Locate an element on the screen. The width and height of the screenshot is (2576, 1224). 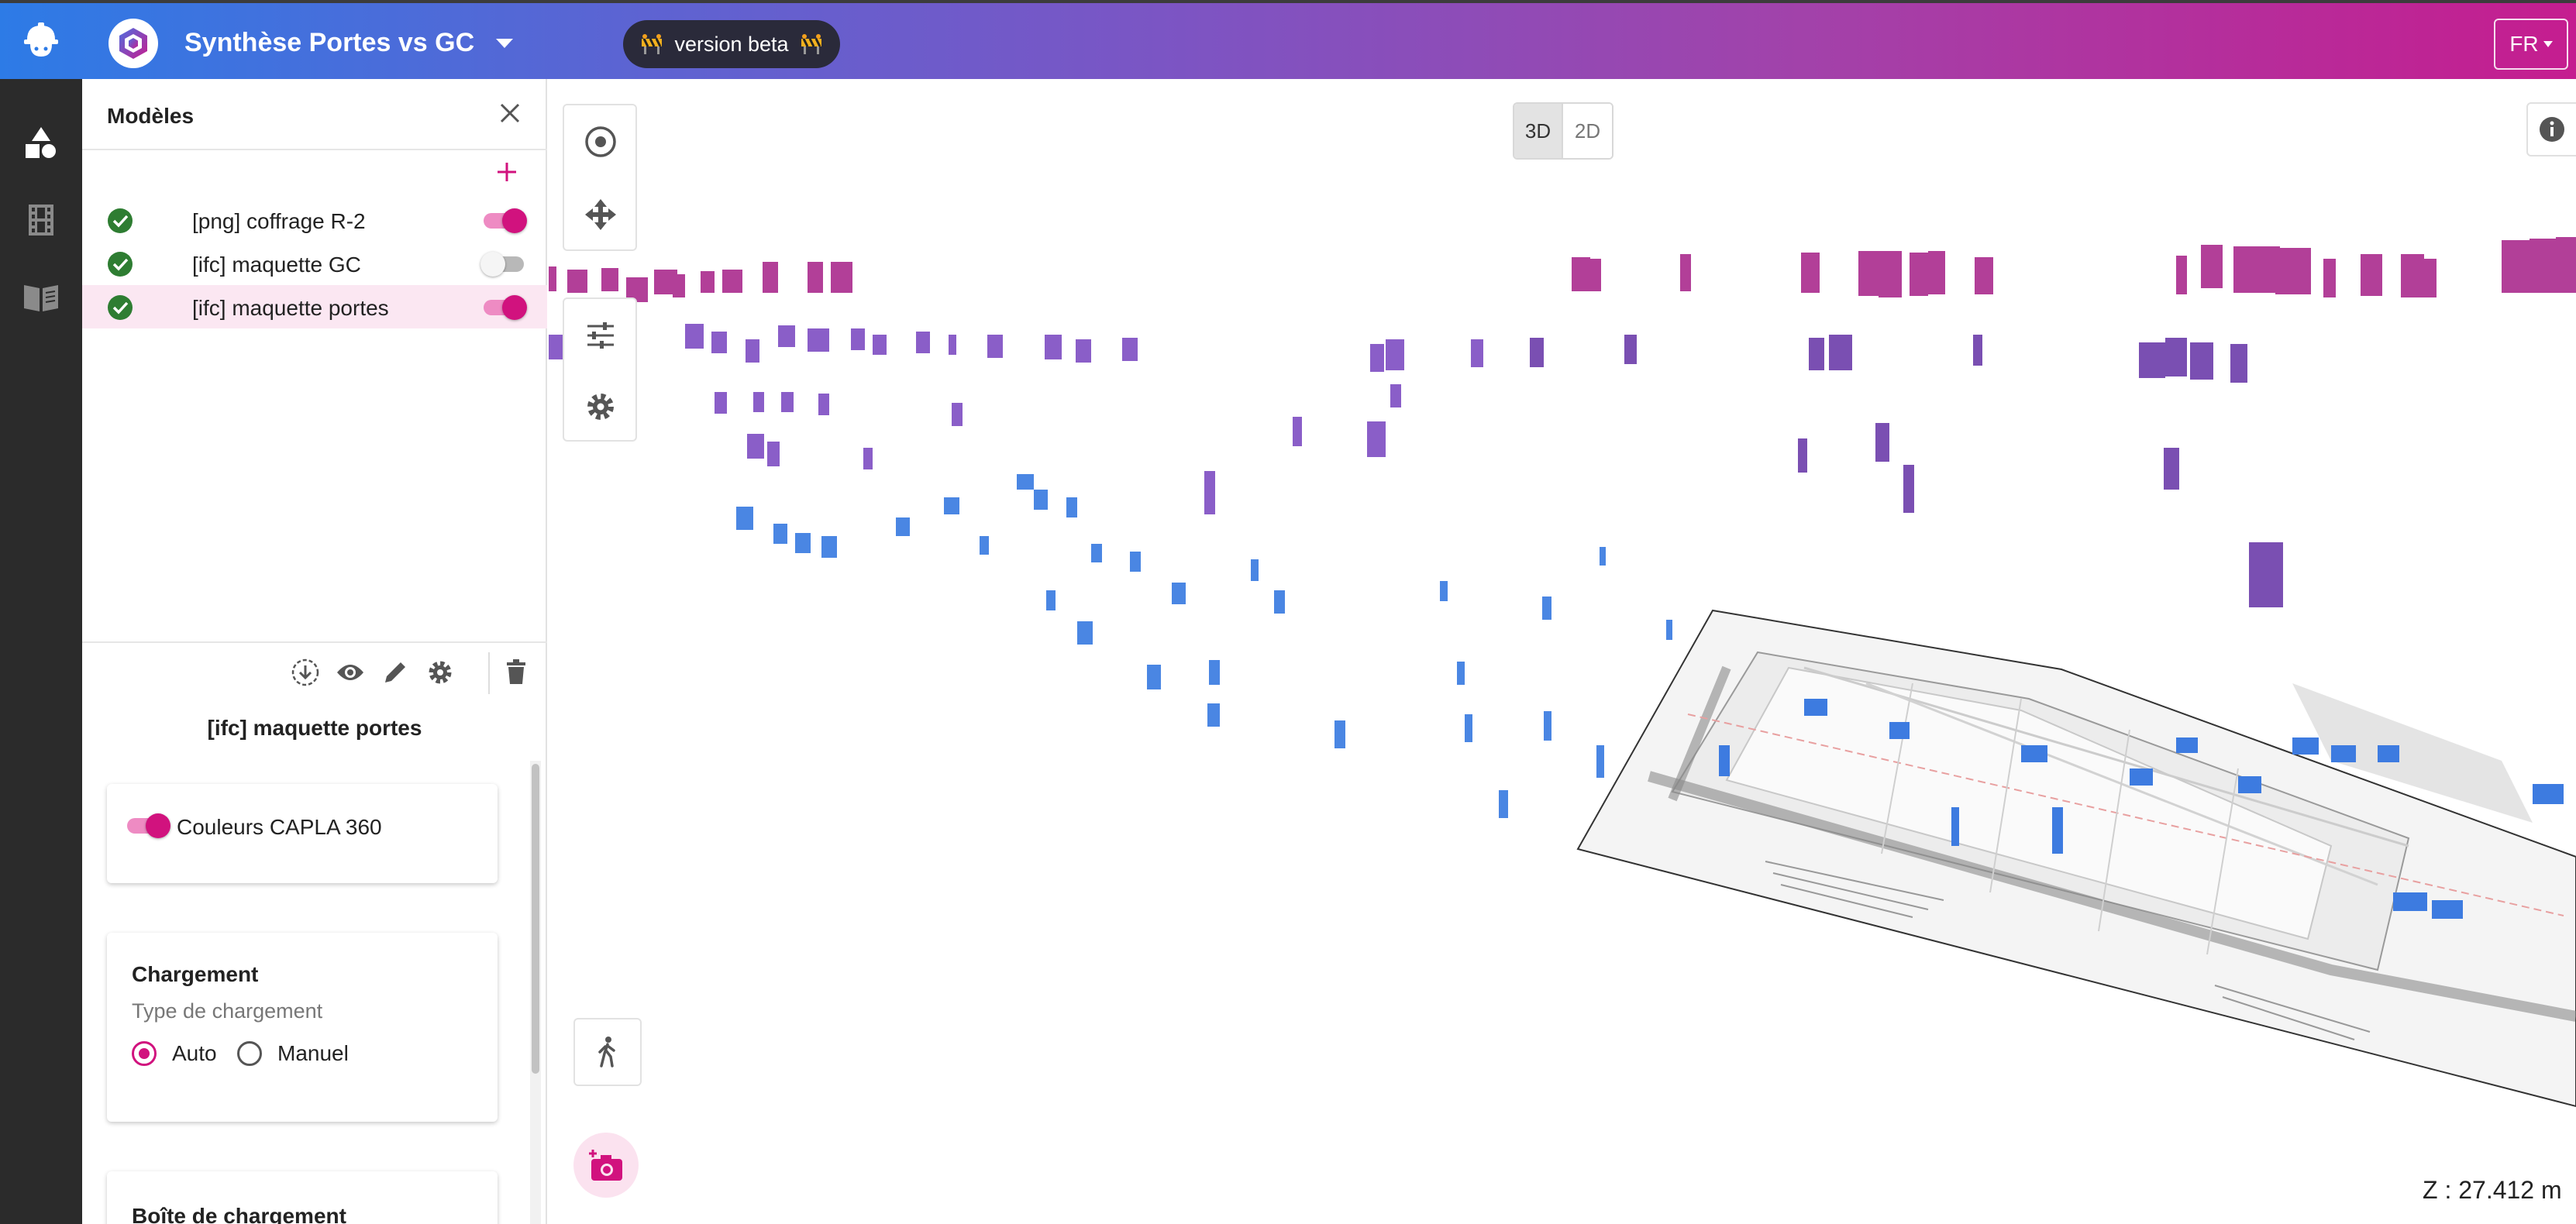
edit-model-button is located at coordinates (395, 672).